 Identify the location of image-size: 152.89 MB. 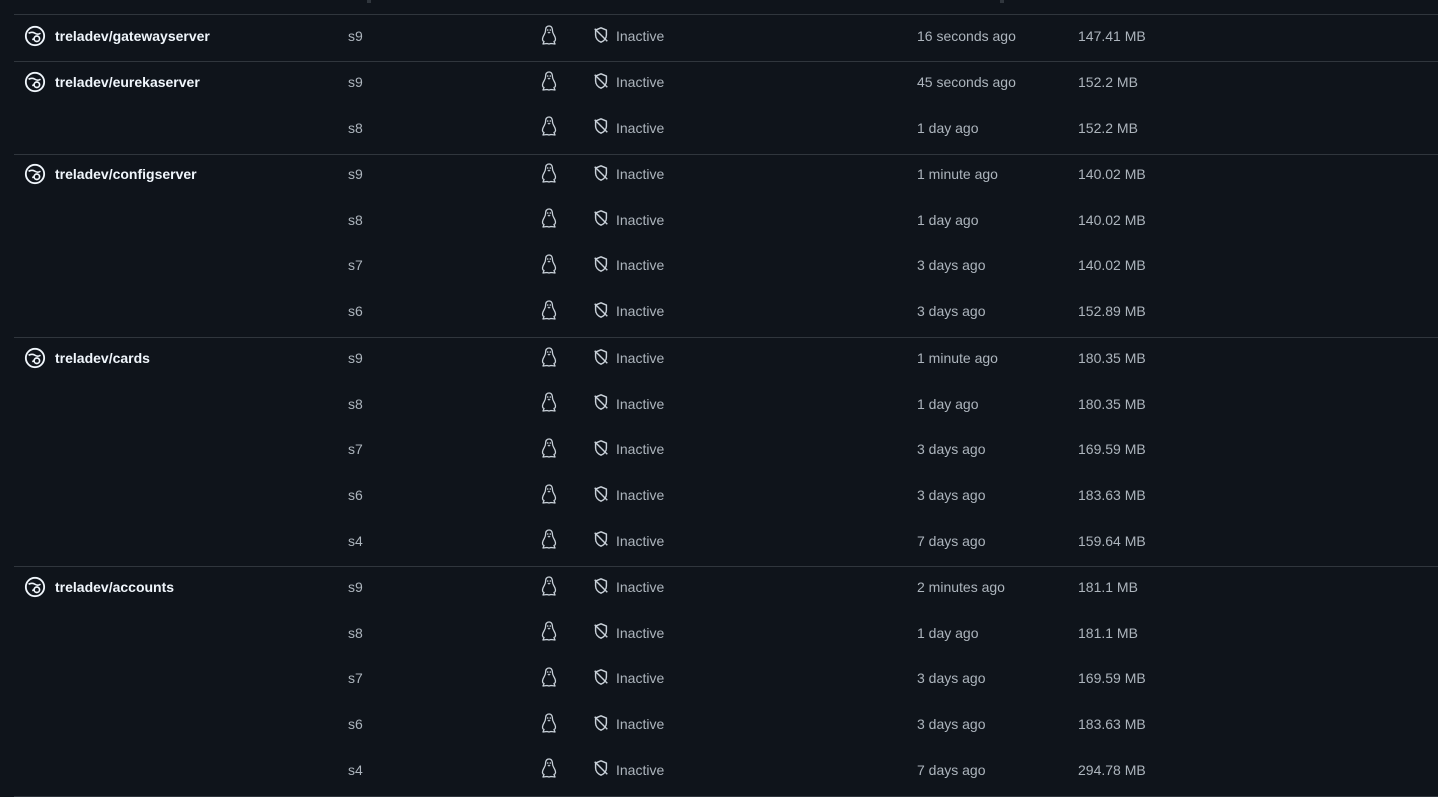
(1112, 311).